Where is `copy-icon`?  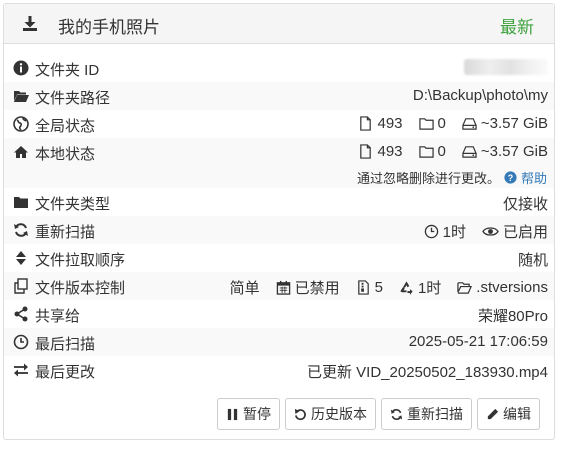
copy-icon is located at coordinates (21, 286).